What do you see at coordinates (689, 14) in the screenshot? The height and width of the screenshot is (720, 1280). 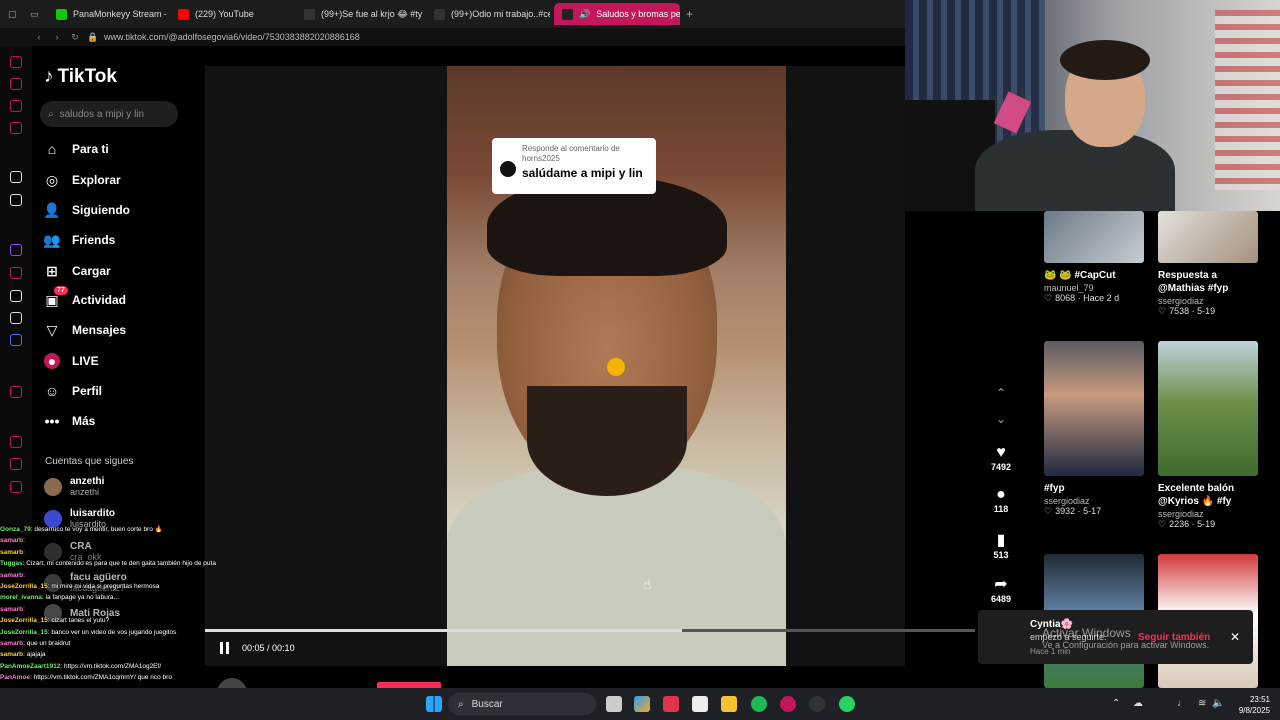 I see `new-tab-button: +` at bounding box center [689, 14].